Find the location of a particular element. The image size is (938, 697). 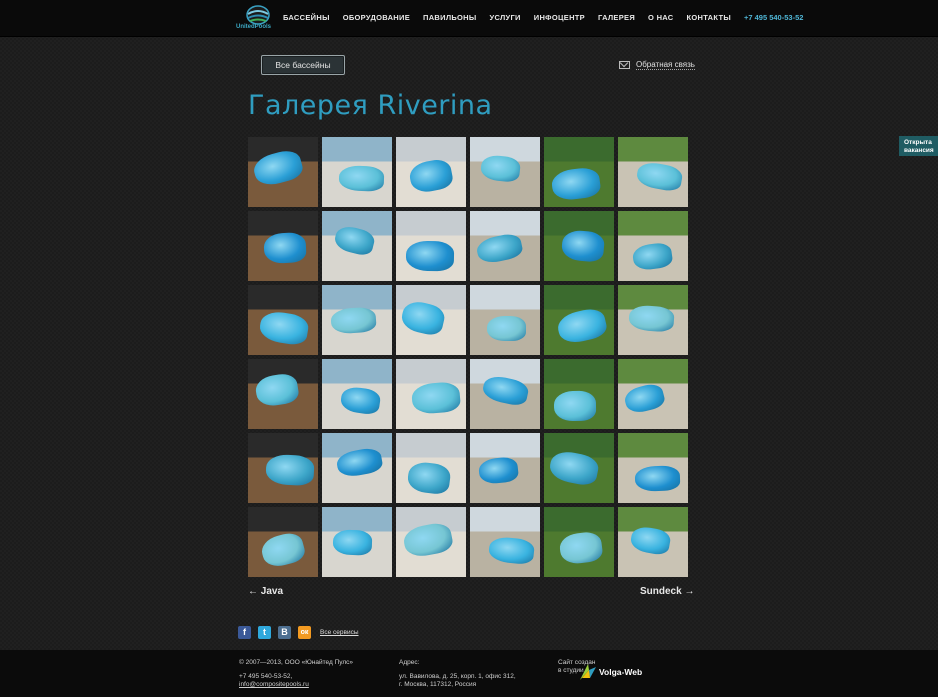

volga-web-mark-icon is located at coordinates (588, 672).